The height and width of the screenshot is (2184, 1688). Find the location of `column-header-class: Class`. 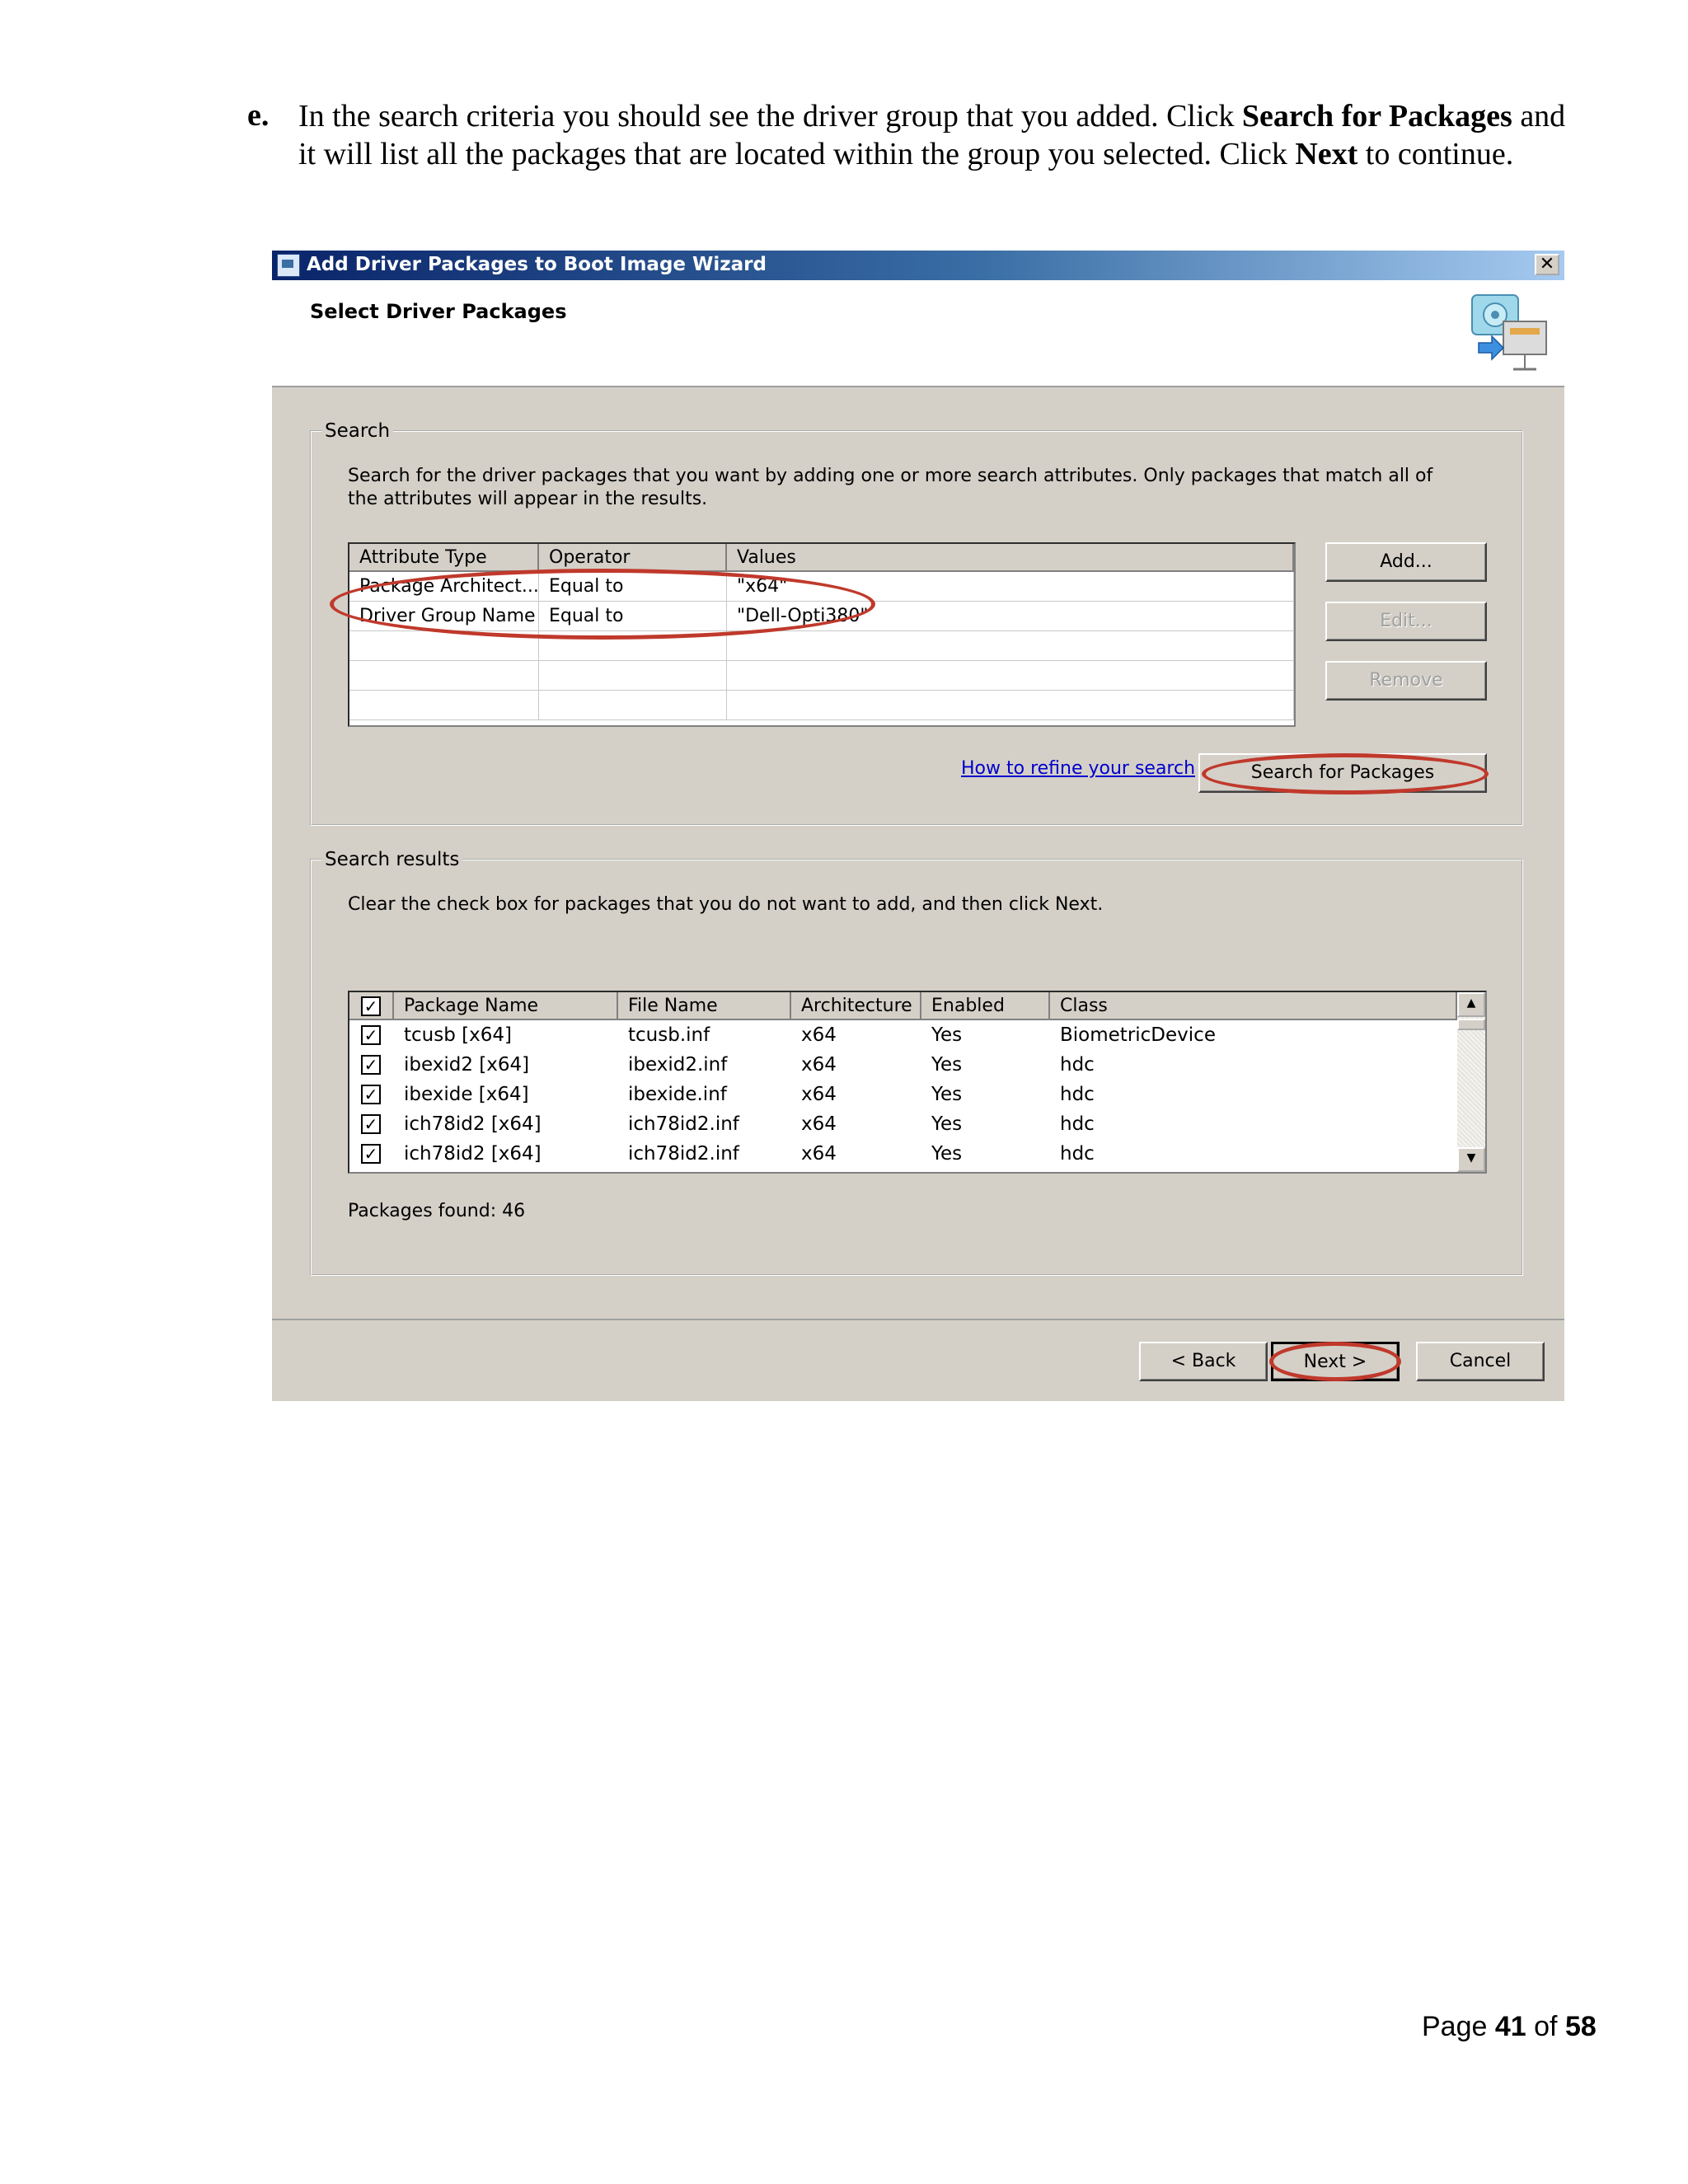

column-header-class: Class is located at coordinates (1254, 1006).